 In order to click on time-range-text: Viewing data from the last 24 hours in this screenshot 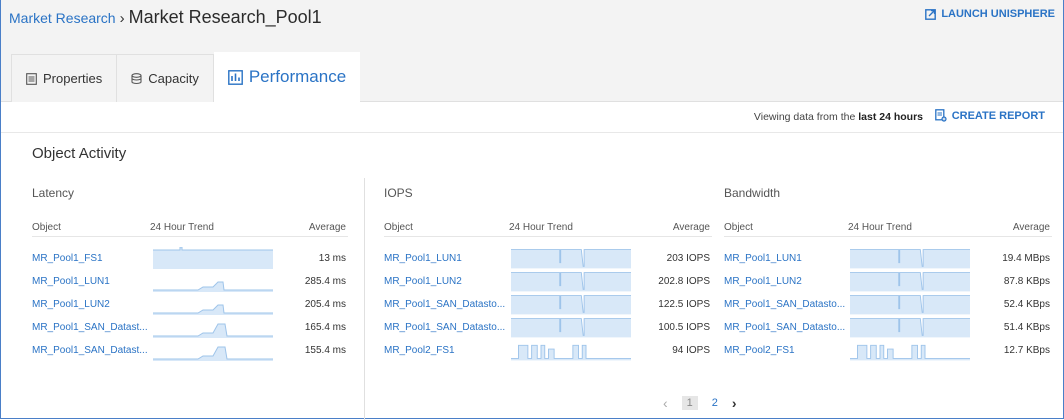, I will do `click(838, 117)`.